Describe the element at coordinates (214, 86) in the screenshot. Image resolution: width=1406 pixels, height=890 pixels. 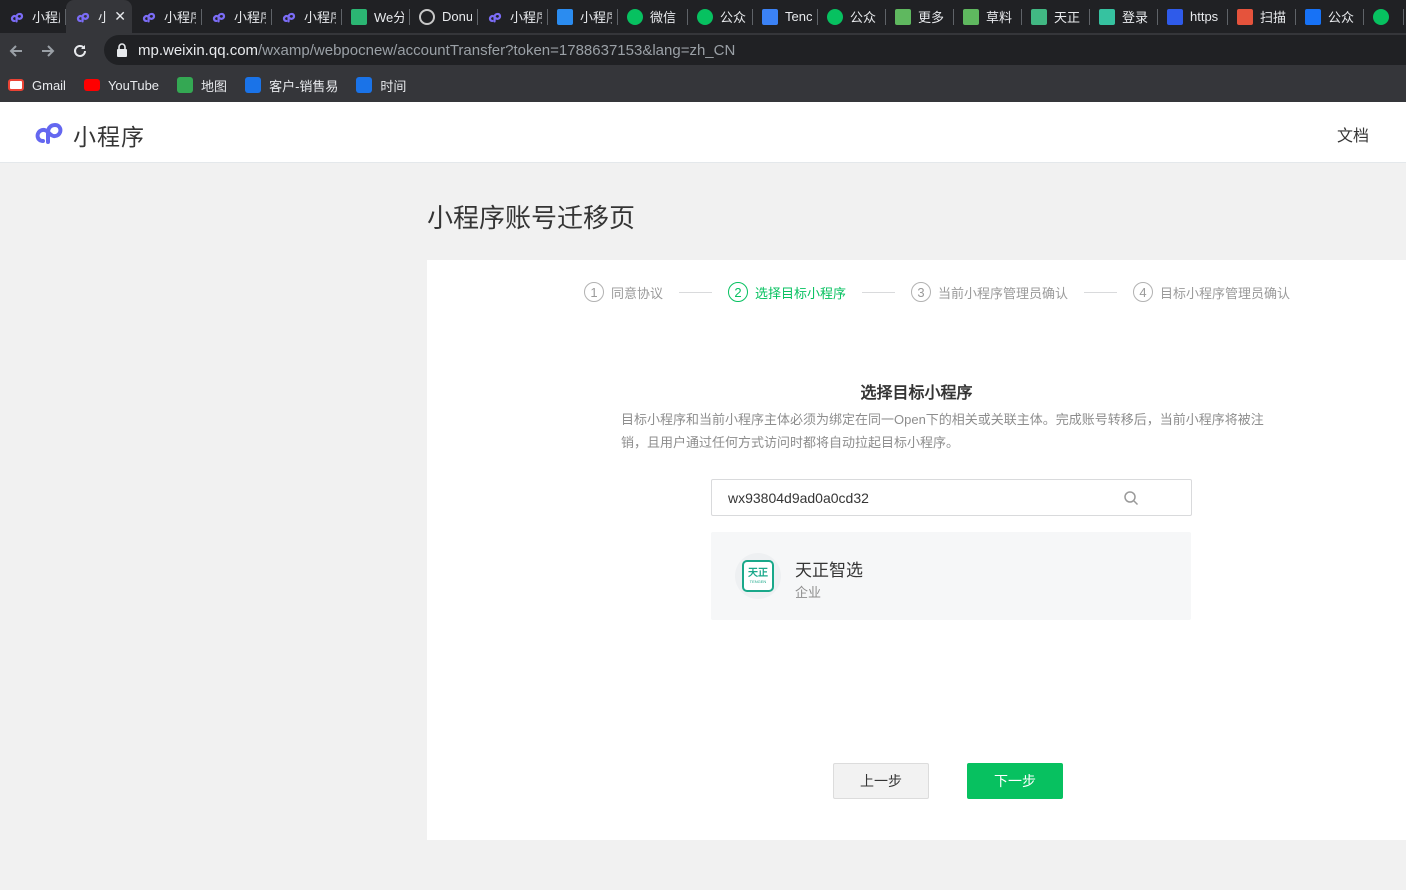
I see `bookmark-label: 地图` at that location.